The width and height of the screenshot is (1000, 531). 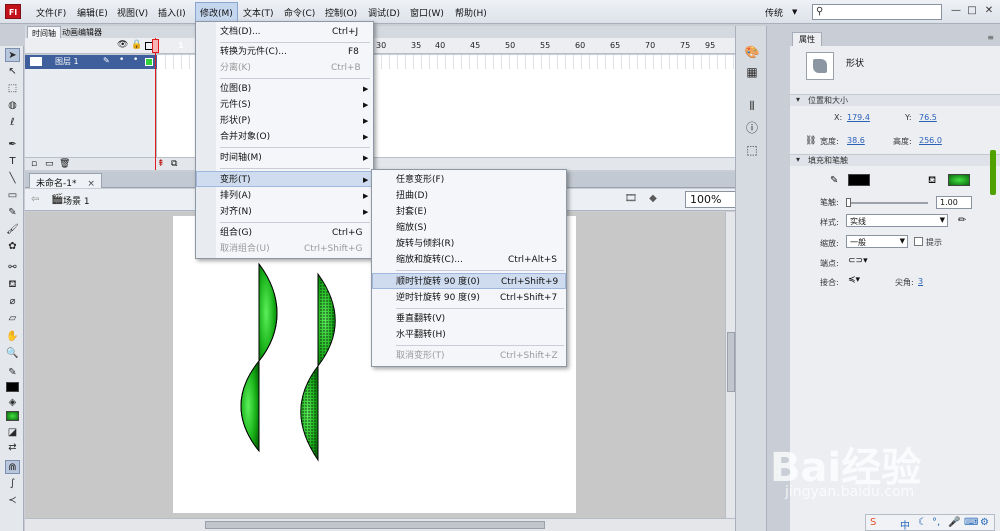 I want to click on panel-menu-icon: ≡, so click(x=990, y=37).